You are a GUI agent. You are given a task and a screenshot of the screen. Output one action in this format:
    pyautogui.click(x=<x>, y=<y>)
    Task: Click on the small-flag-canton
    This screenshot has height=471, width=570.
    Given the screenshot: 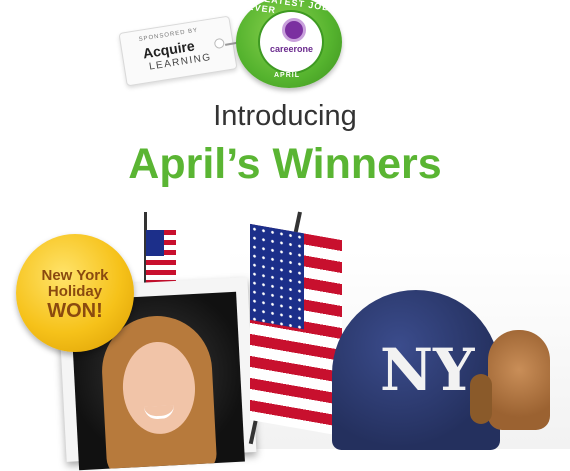 What is the action you would take?
    pyautogui.click(x=155, y=243)
    